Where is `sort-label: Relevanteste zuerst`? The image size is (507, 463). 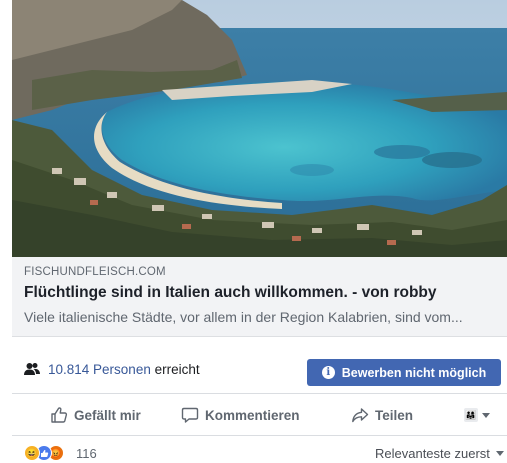
sort-label: Relevanteste zuerst is located at coordinates (432, 453).